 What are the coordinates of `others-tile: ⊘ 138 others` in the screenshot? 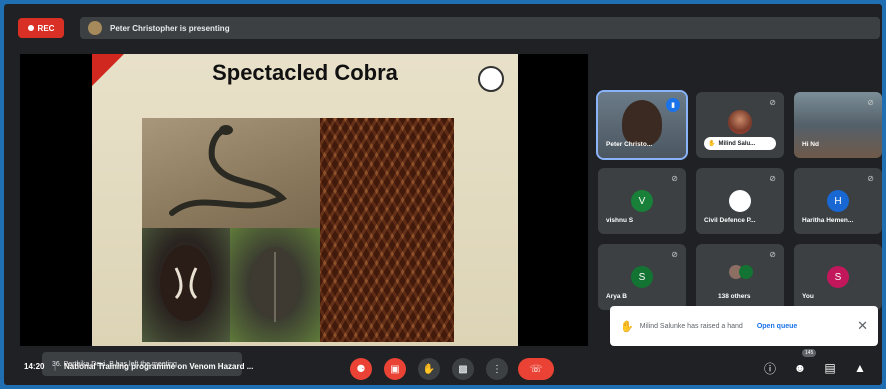 It's located at (740, 277).